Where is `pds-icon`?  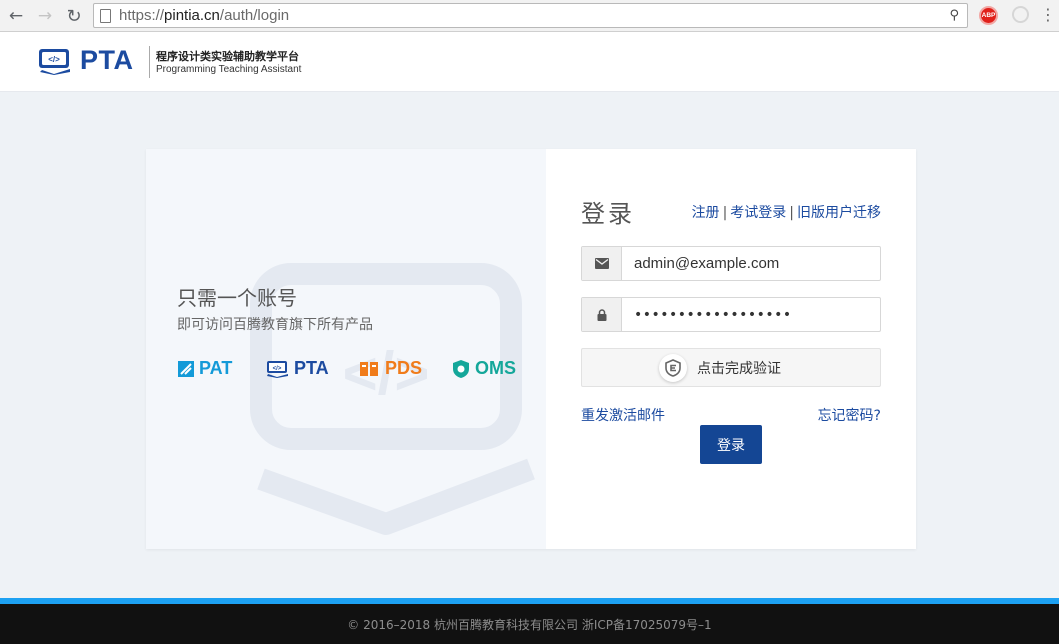 pds-icon is located at coordinates (369, 368).